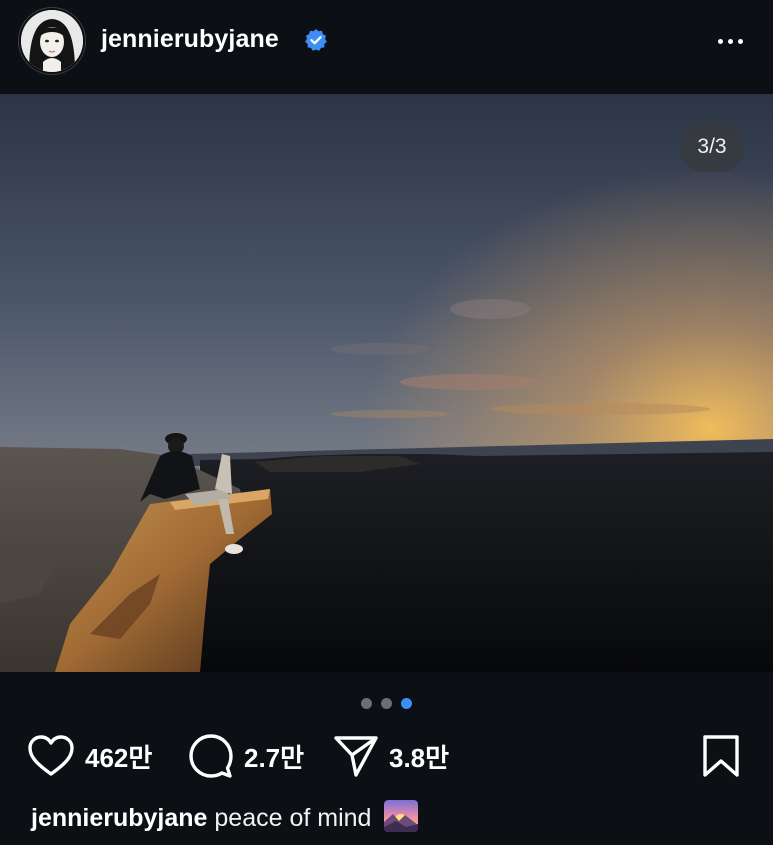 The width and height of the screenshot is (773, 845). I want to click on save-action, so click(721, 756).